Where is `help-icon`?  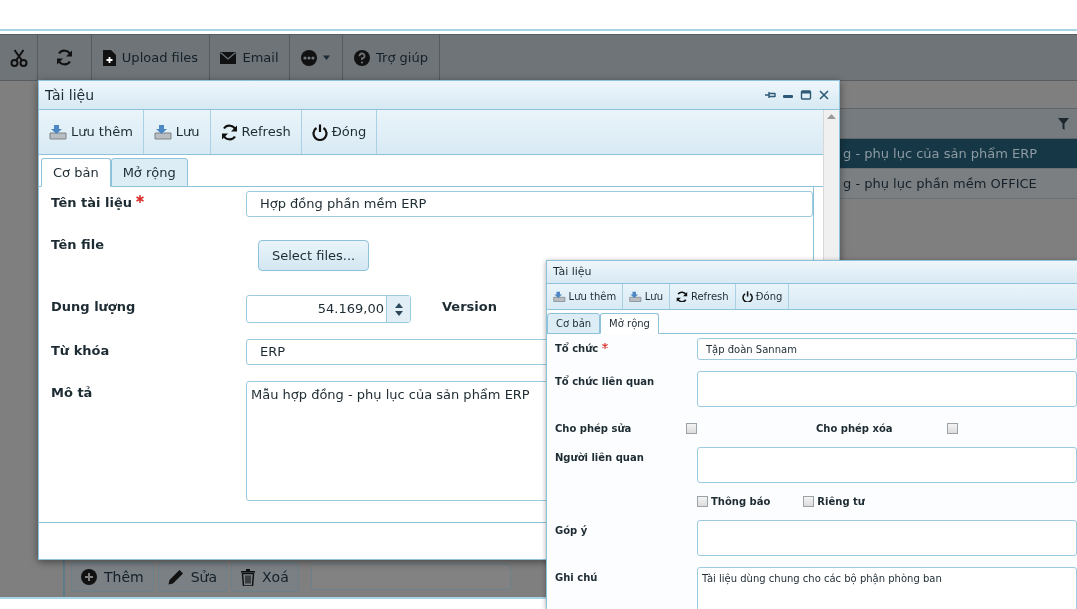 help-icon is located at coordinates (362, 57).